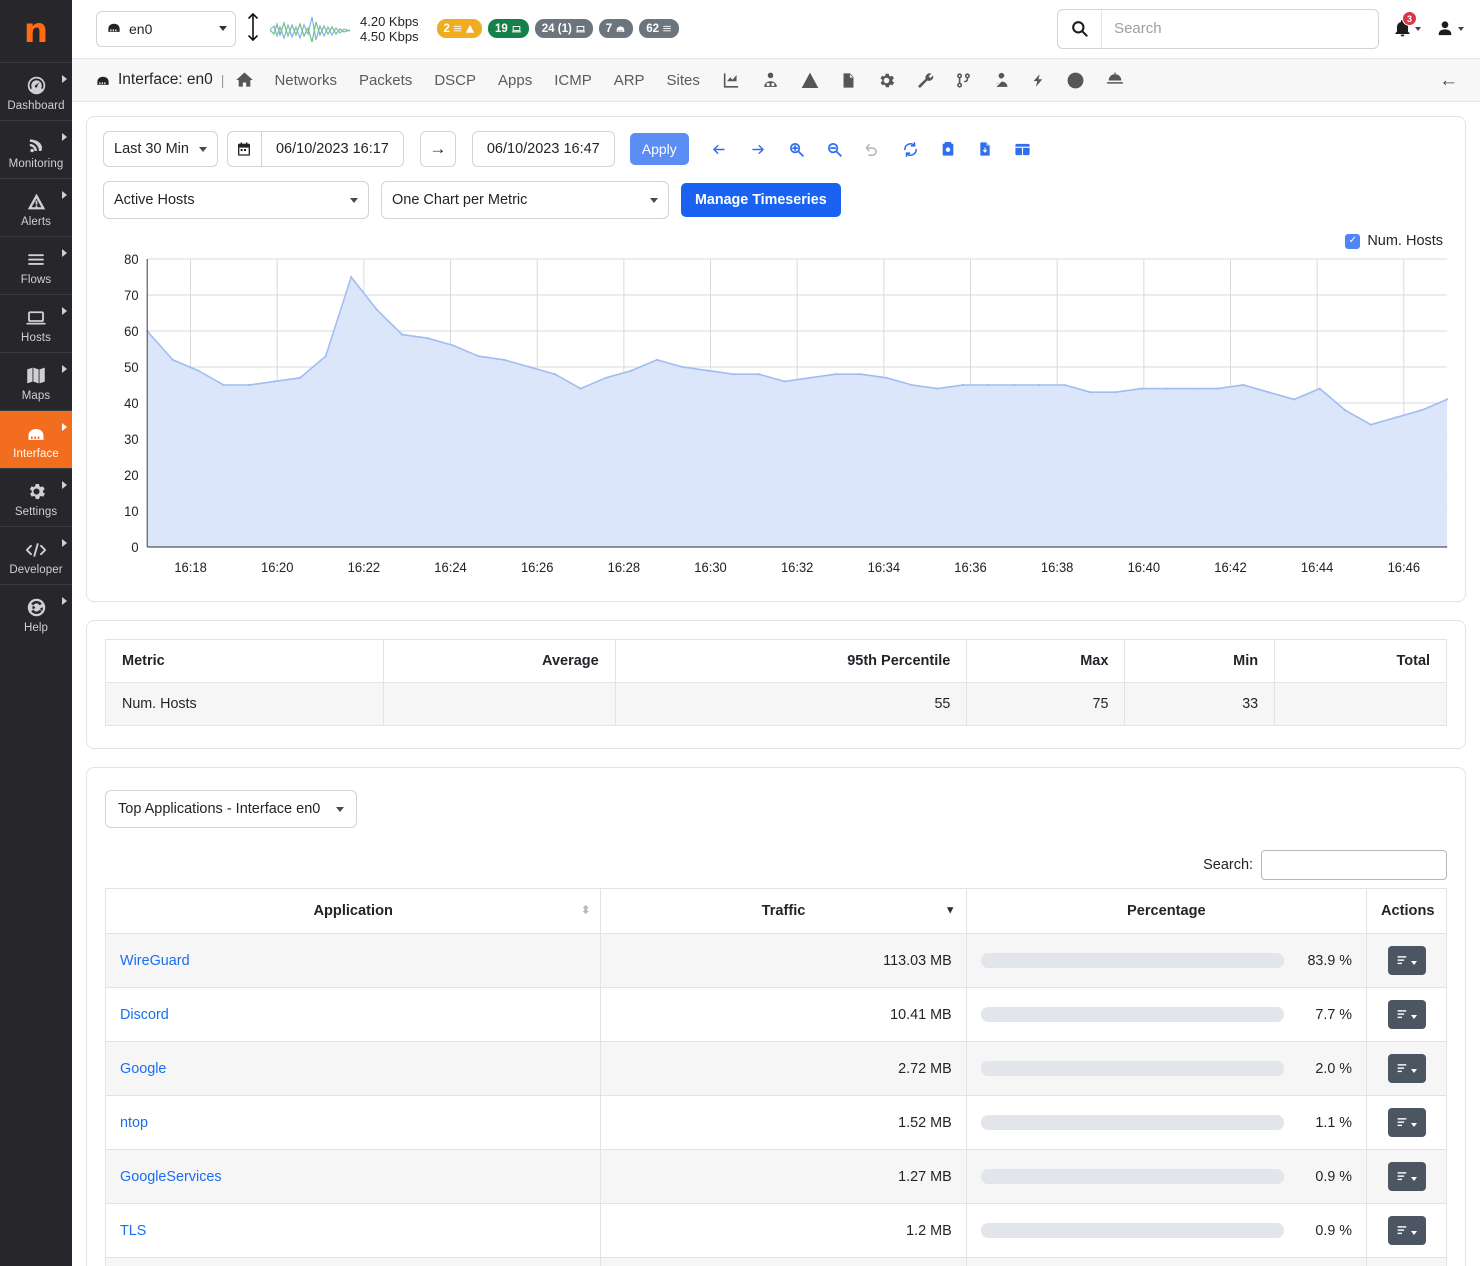 The width and height of the screenshot is (1480, 1266). I want to click on apps-search-input, so click(1354, 865).